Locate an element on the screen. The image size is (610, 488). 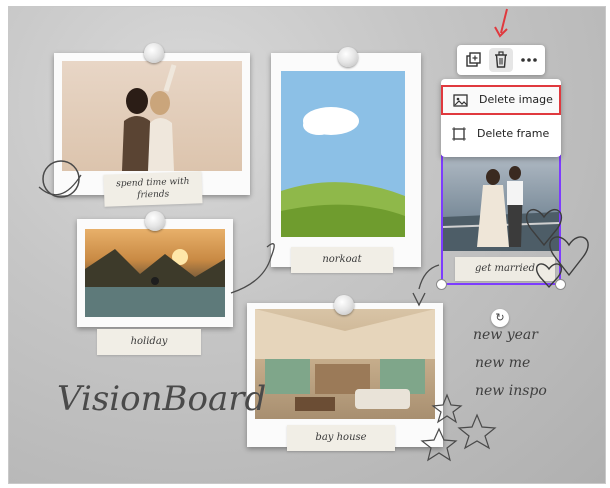
menu-item-delete-image: Delete image is located at coordinates (501, 100).